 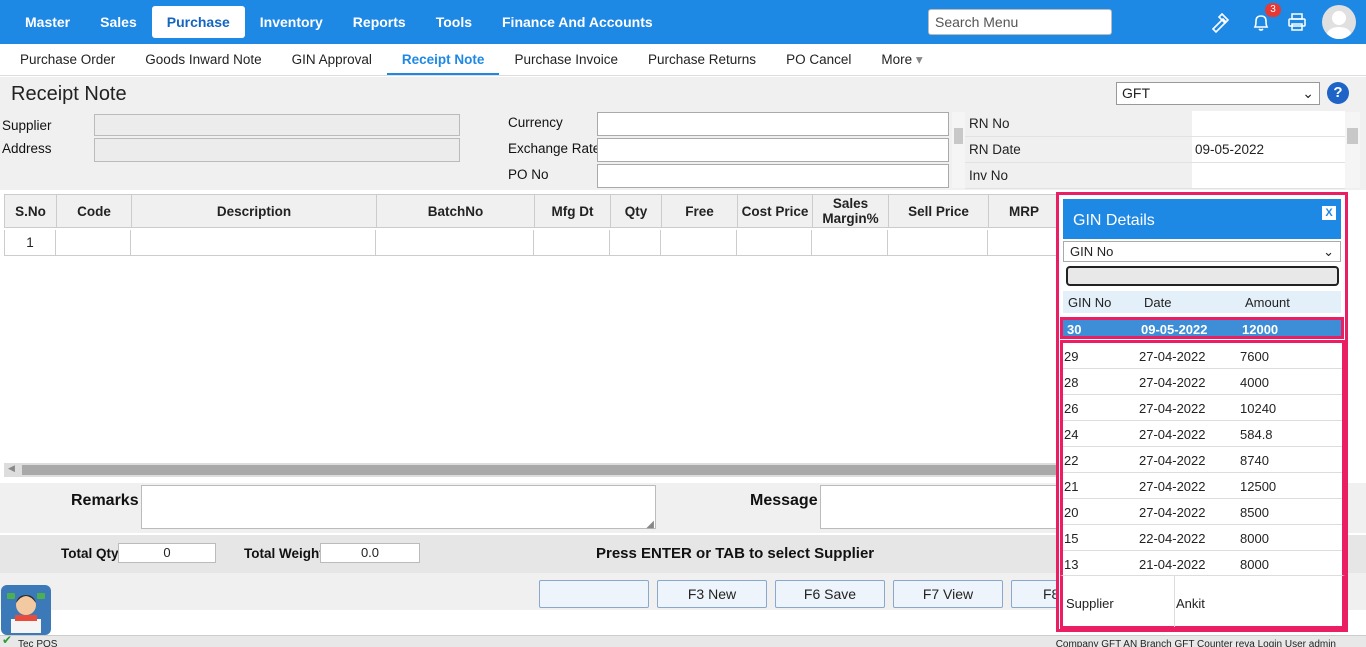 What do you see at coordinates (454, 22) in the screenshot?
I see `menu-tools: Tools` at bounding box center [454, 22].